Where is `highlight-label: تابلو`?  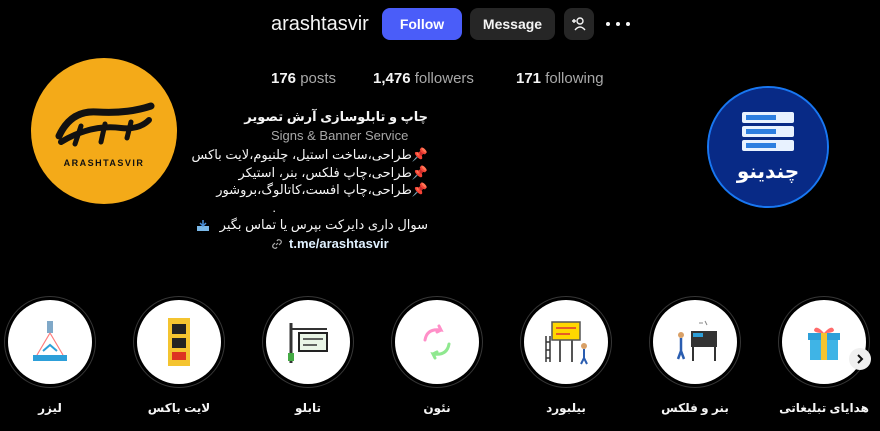
highlight-label: تابلو is located at coordinates (308, 408).